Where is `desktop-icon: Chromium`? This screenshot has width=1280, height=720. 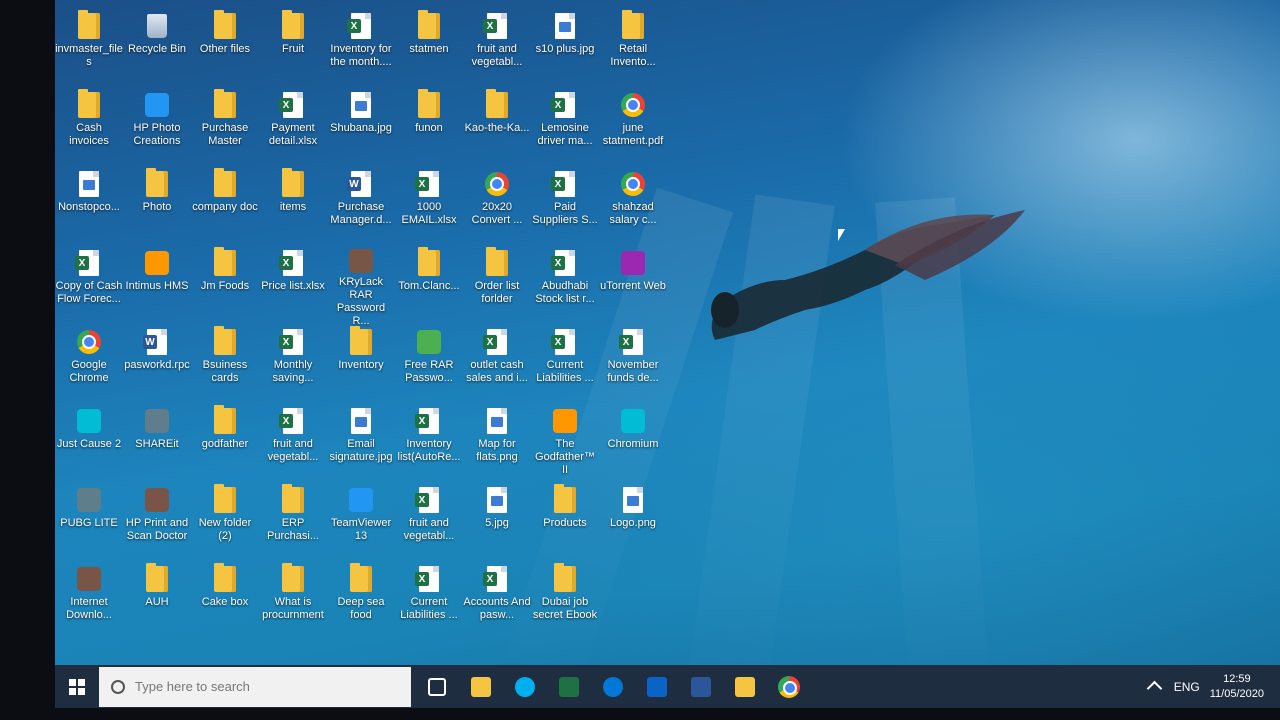 desktop-icon: Chromium is located at coordinates (633, 442).